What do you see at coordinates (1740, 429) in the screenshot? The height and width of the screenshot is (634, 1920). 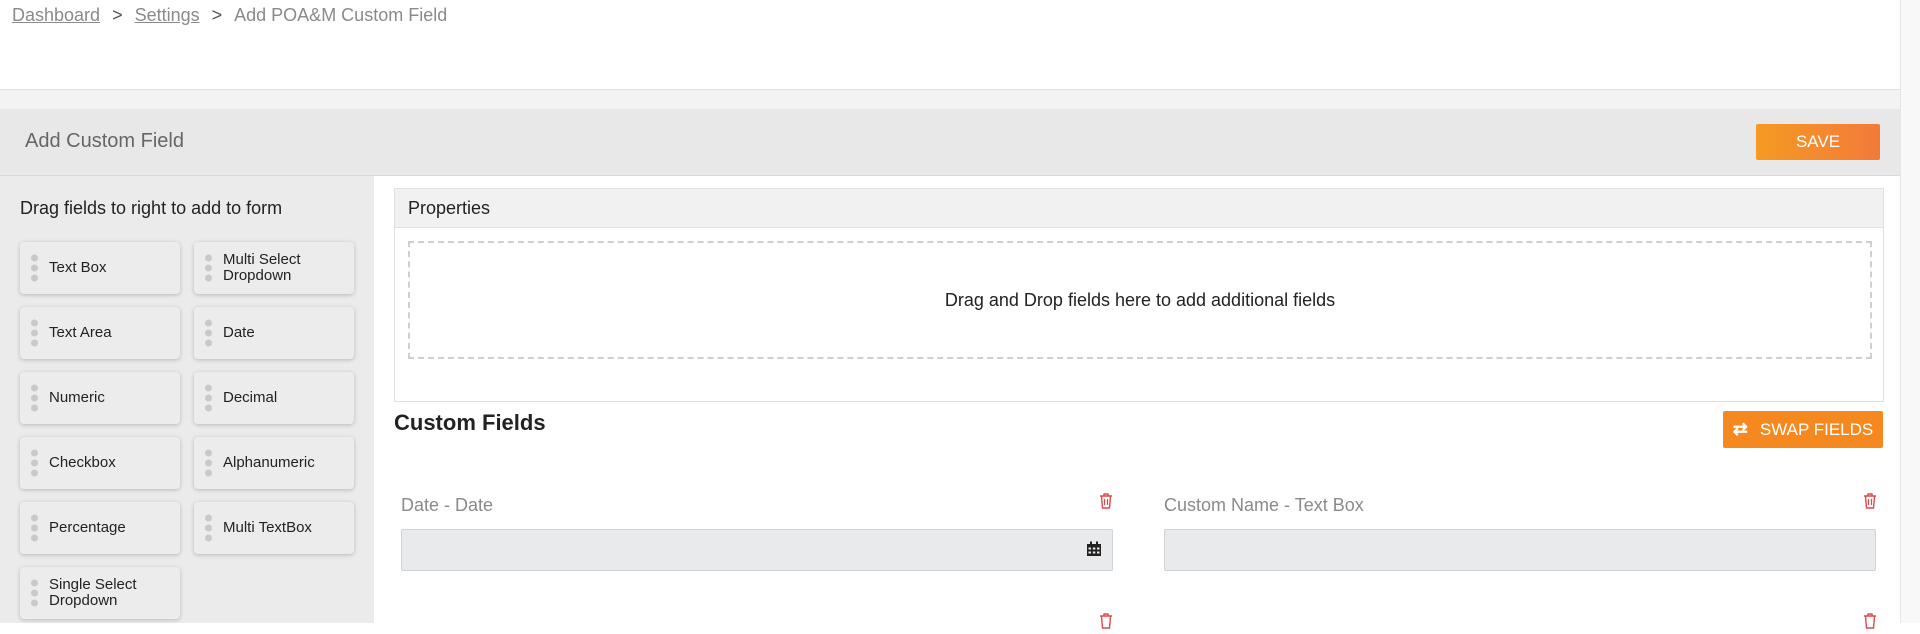 I see `swap-arrows-icon: ⇄` at bounding box center [1740, 429].